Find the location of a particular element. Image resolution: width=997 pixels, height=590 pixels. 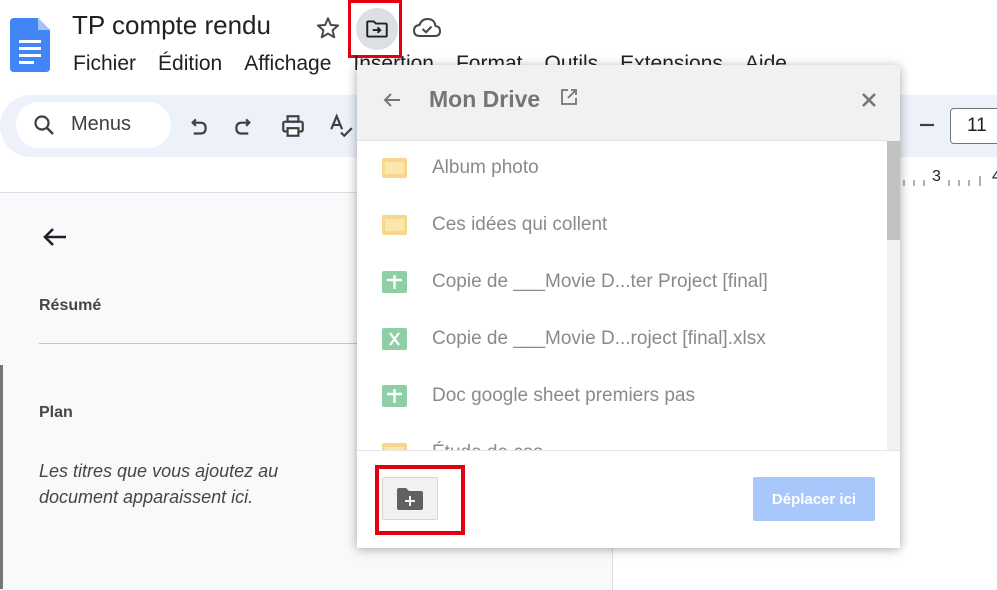

open-in-new-icon is located at coordinates (569, 97).